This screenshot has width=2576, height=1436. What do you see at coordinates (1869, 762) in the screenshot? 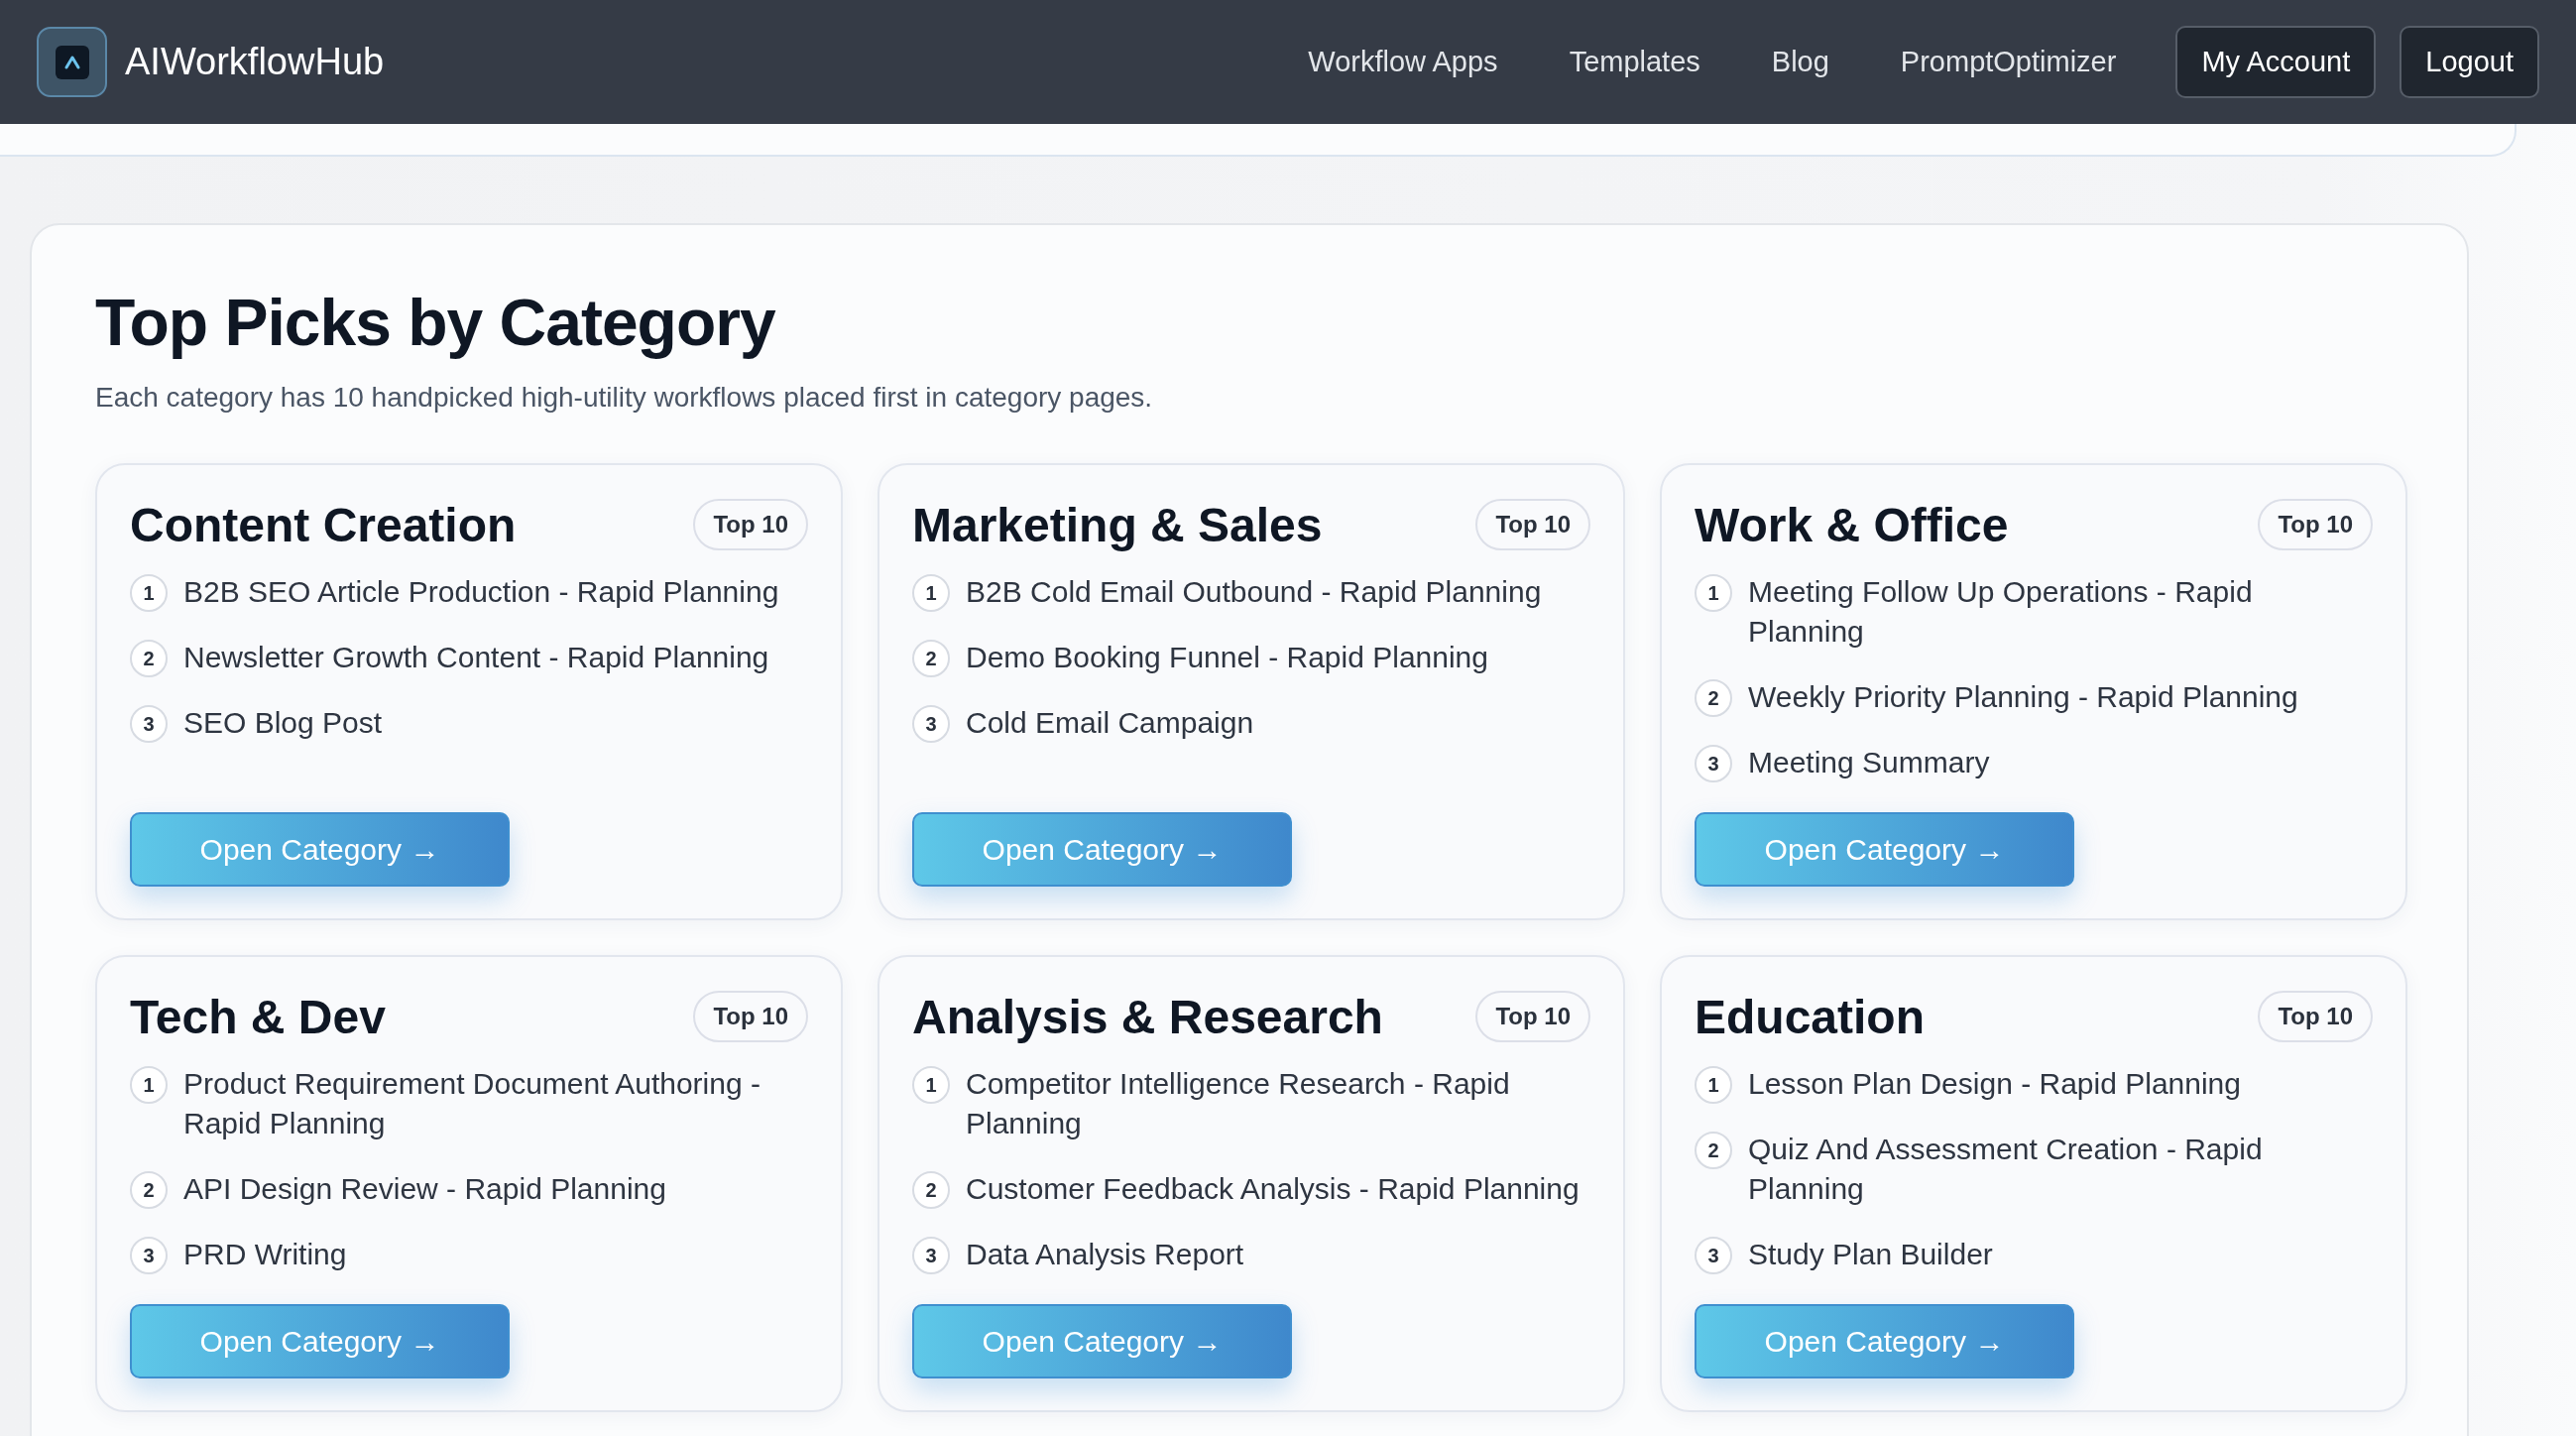
I see `workflow-link: Meeting Summary` at bounding box center [1869, 762].